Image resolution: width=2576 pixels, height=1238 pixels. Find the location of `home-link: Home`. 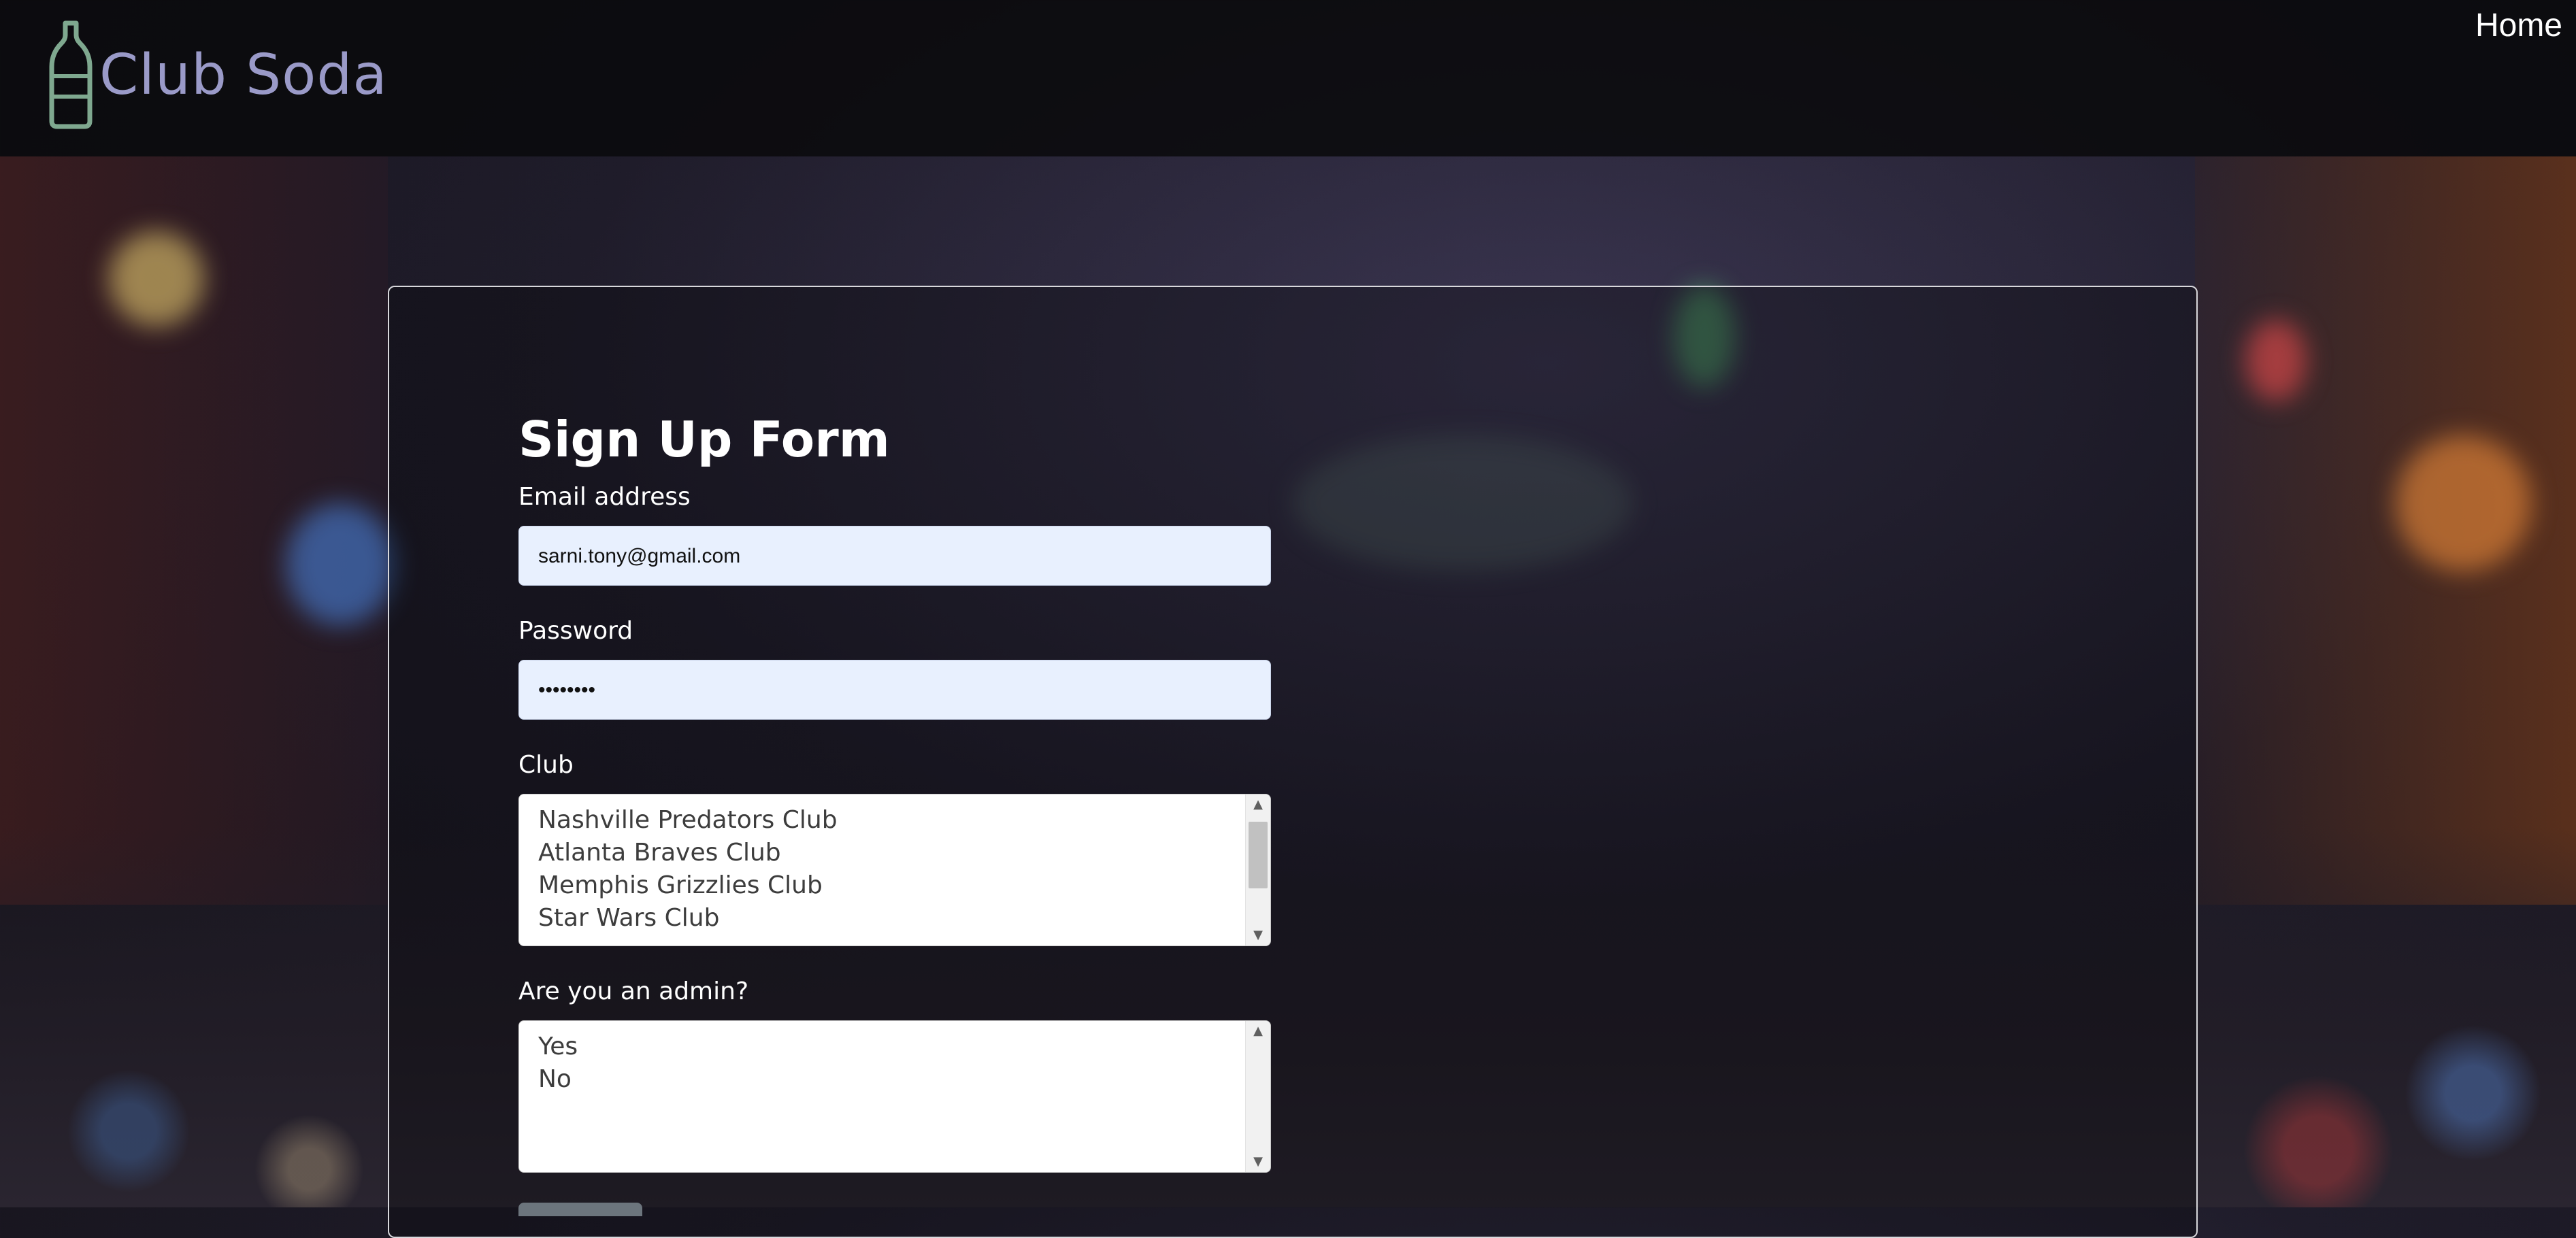

home-link: Home is located at coordinates (2519, 25).